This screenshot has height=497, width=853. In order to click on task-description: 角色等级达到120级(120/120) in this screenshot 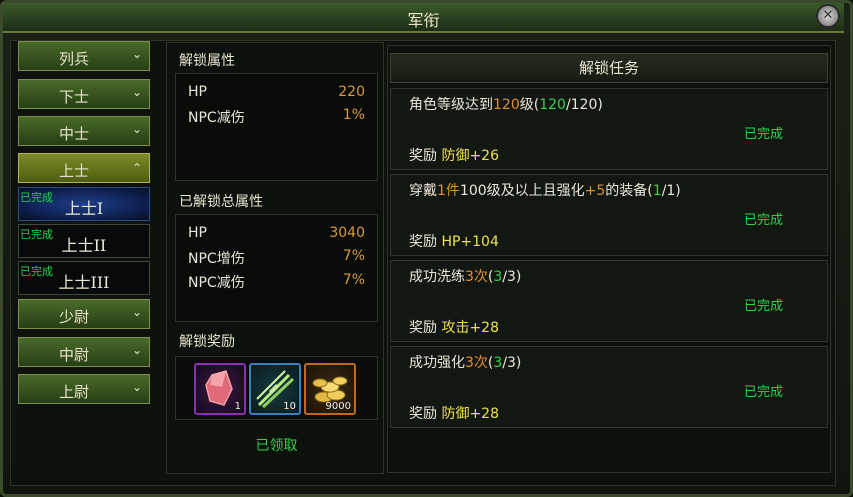, I will do `click(557, 105)`.